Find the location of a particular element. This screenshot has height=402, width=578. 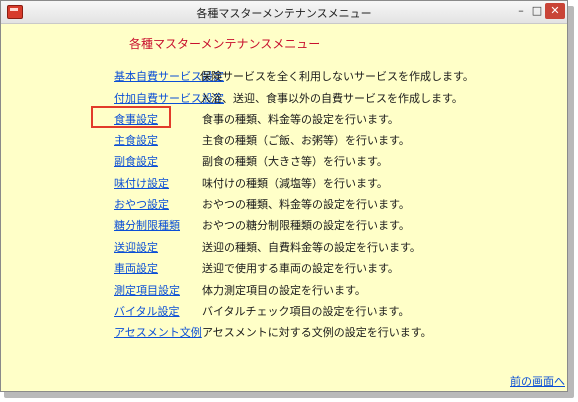

transport-link: 送迎設定 is located at coordinates (136, 248).